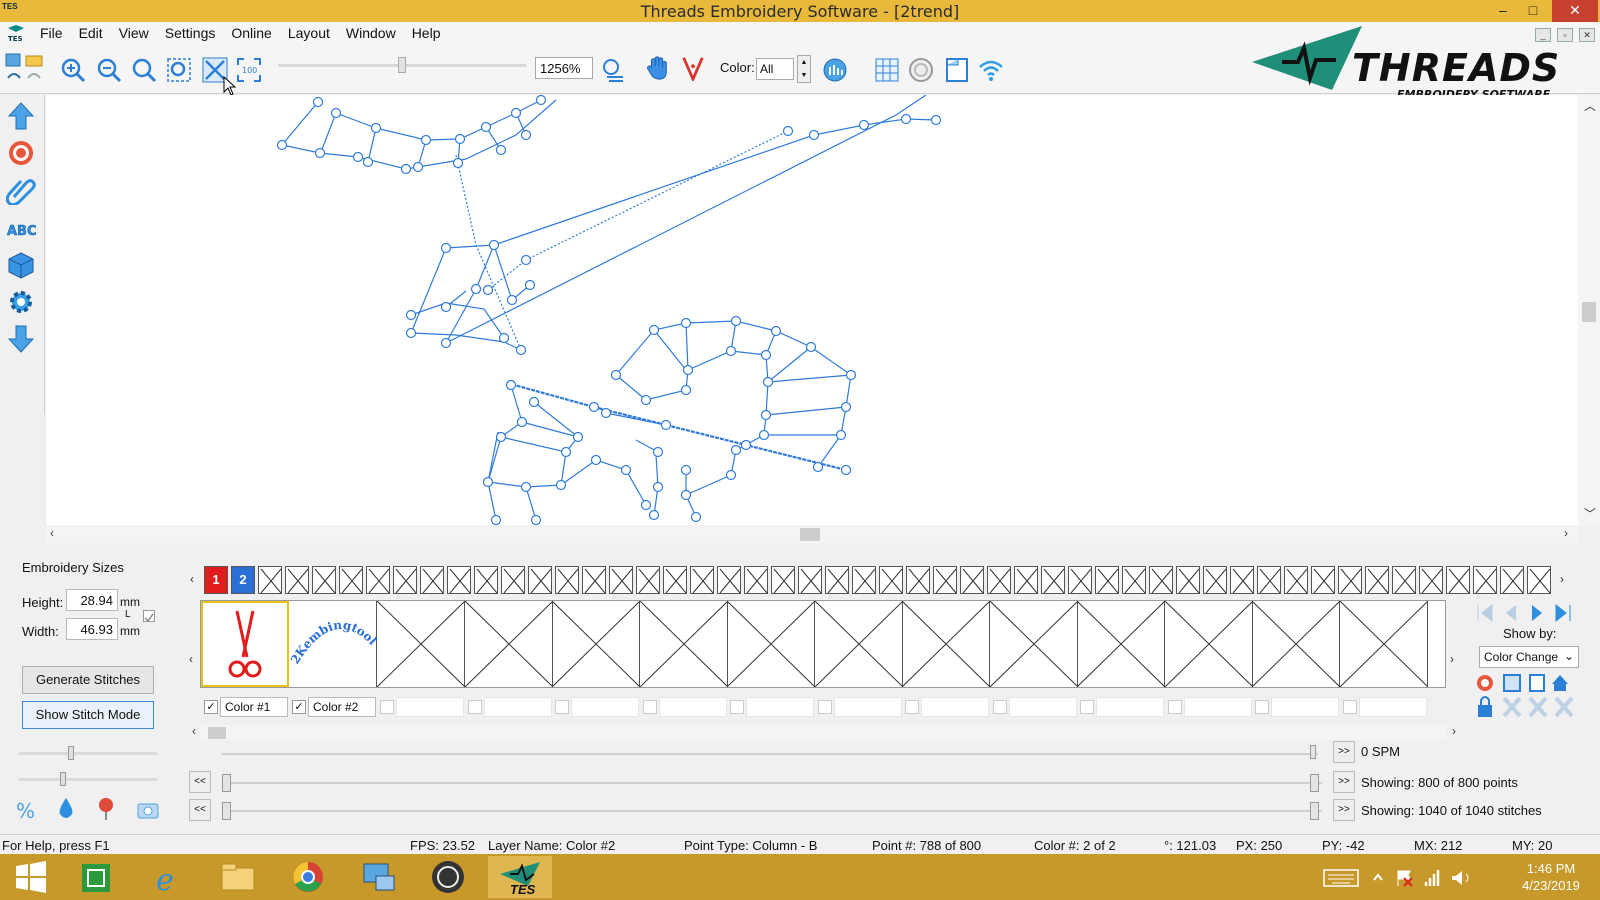 The width and height of the screenshot is (1600, 900). What do you see at coordinates (51, 33) in the screenshot?
I see `menu-file: File` at bounding box center [51, 33].